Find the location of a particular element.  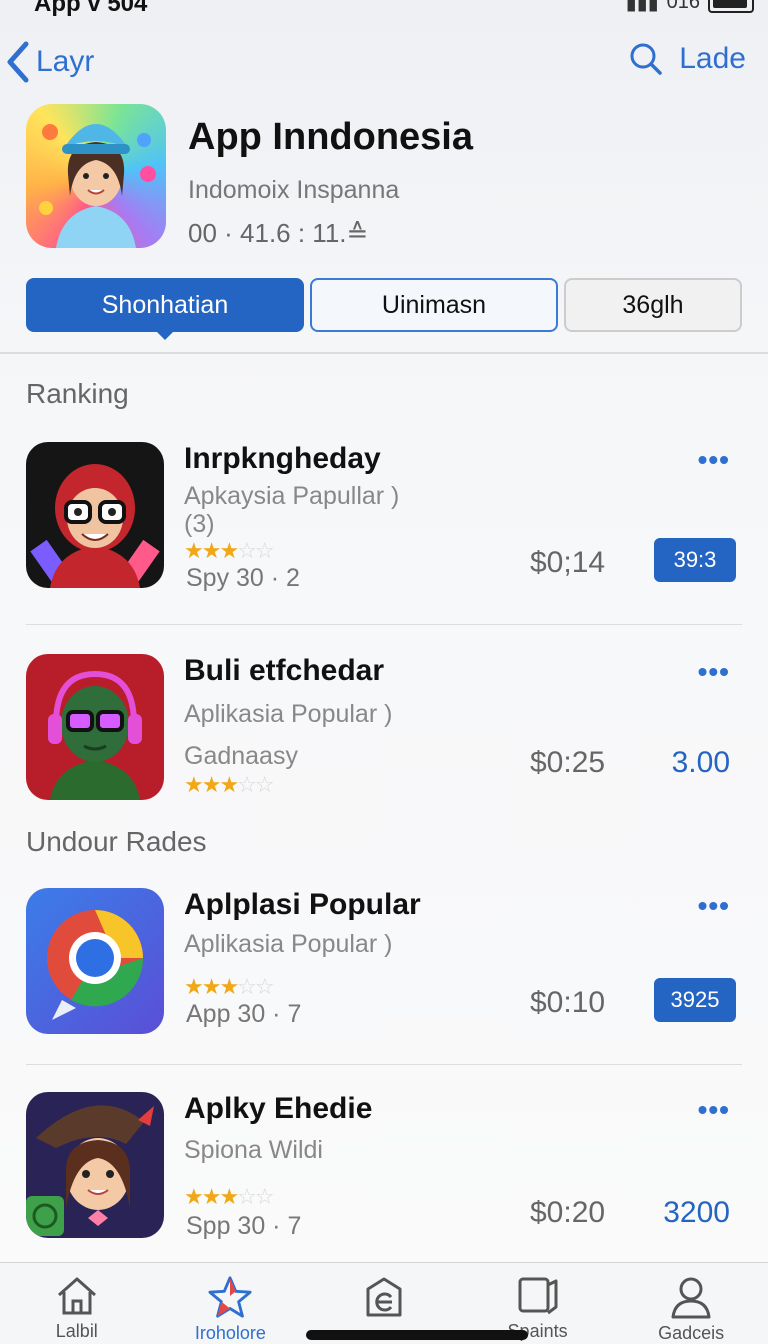

tab-label: Lalbil is located at coordinates (76, 1331).